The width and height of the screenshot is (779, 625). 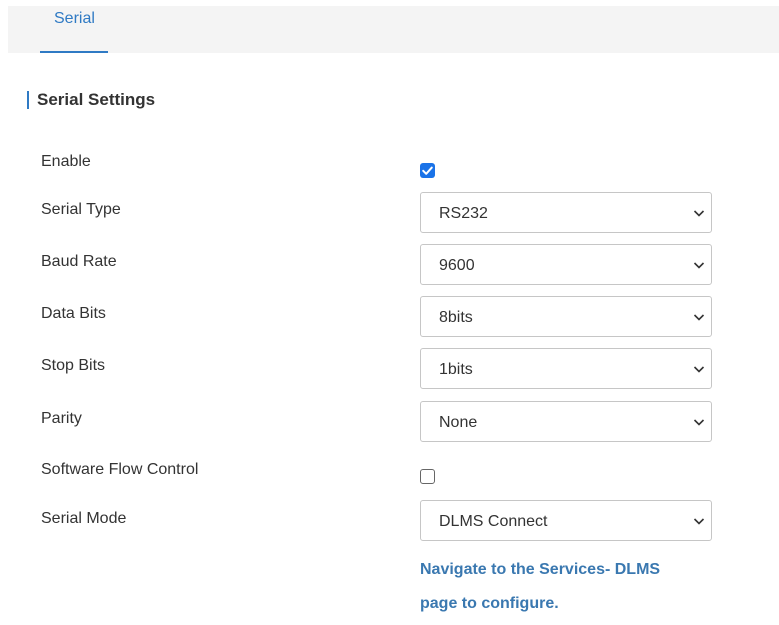 I want to click on checkmark-icon, so click(x=427, y=170).